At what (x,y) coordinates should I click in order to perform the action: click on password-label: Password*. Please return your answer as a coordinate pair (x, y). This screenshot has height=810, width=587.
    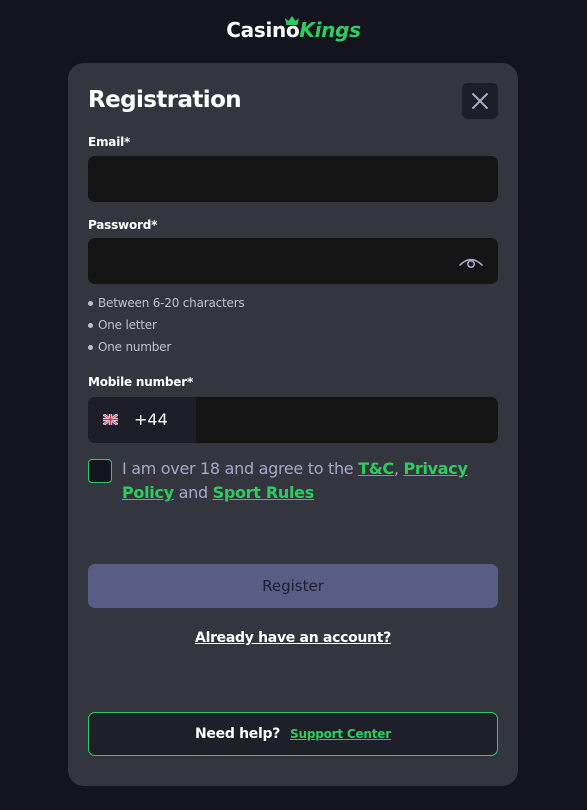
    Looking at the image, I should click on (123, 225).